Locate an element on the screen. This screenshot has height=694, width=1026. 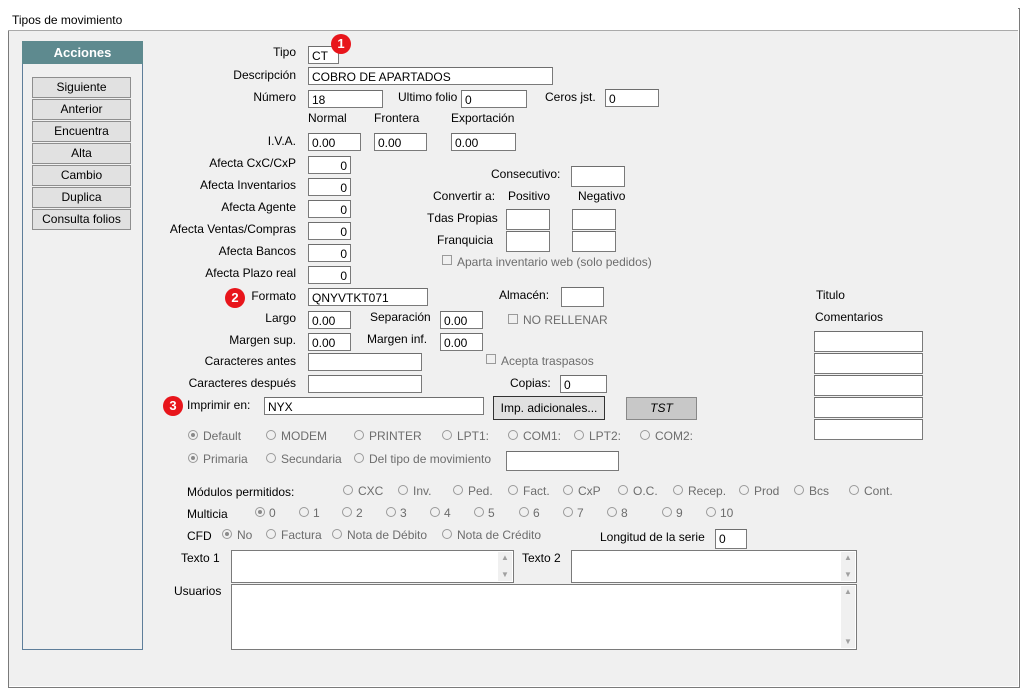
afecta-agente-field: 0 is located at coordinates (329, 209).